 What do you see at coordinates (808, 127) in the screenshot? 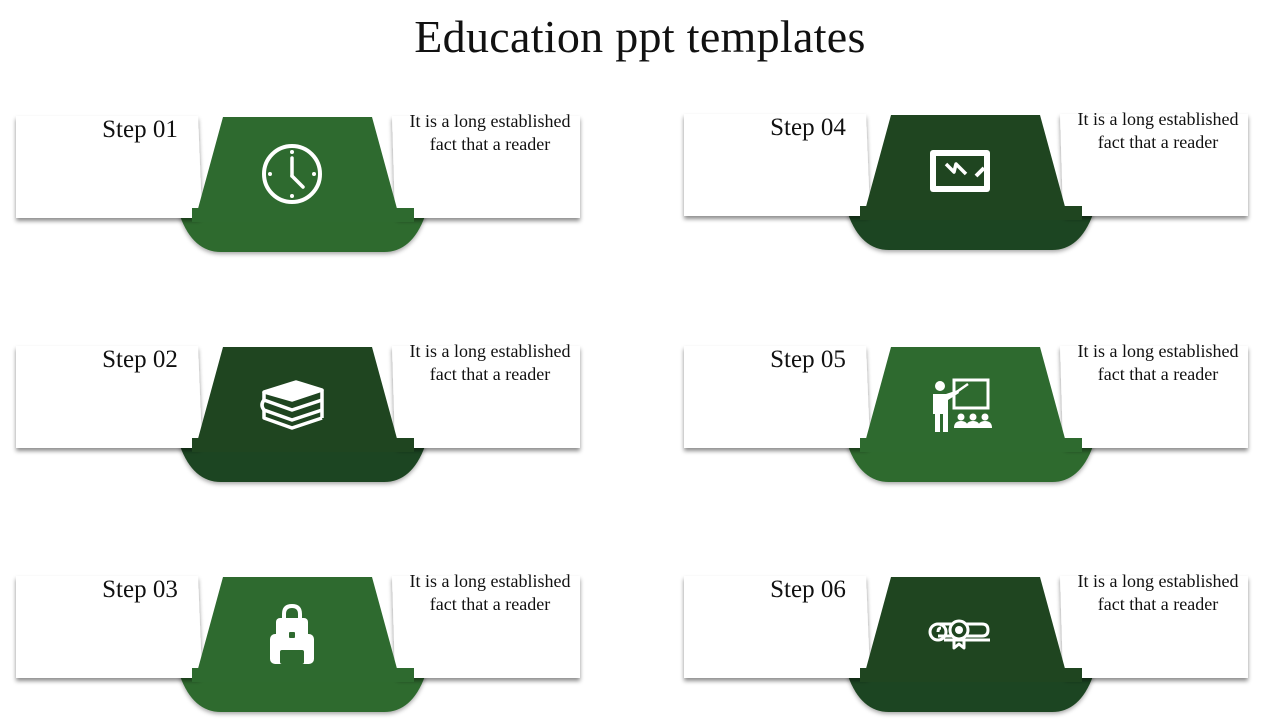
I see `step-label: Step 04` at bounding box center [808, 127].